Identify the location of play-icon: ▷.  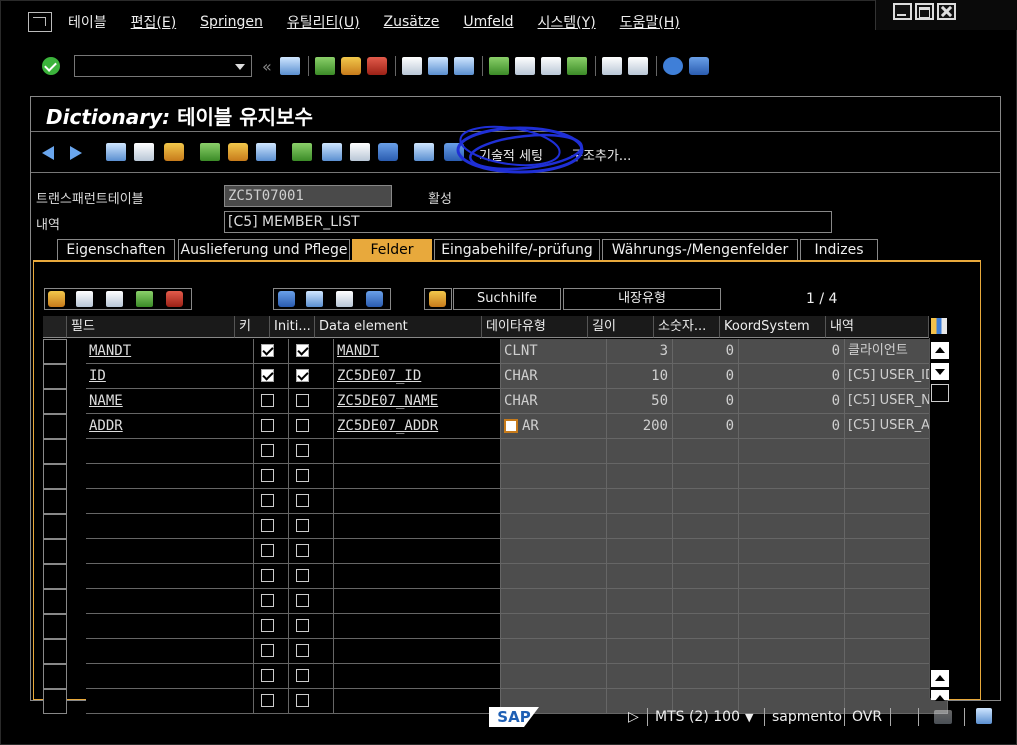
(633, 717).